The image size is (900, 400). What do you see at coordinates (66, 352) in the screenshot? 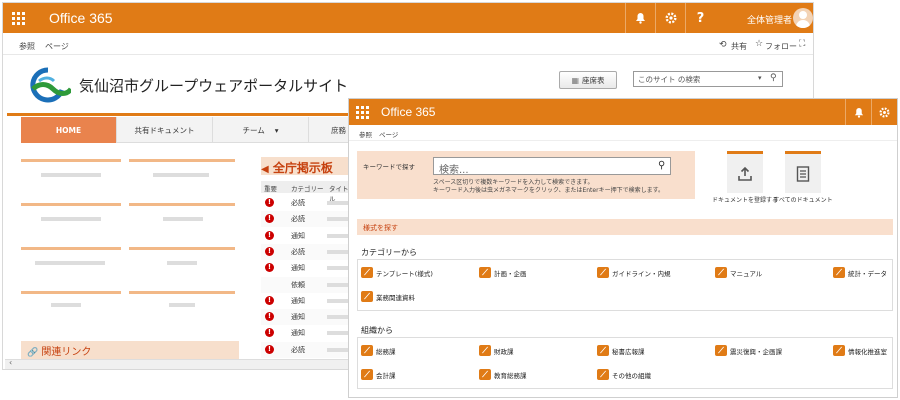
I see `related-links-label: 関連リンク` at bounding box center [66, 352].